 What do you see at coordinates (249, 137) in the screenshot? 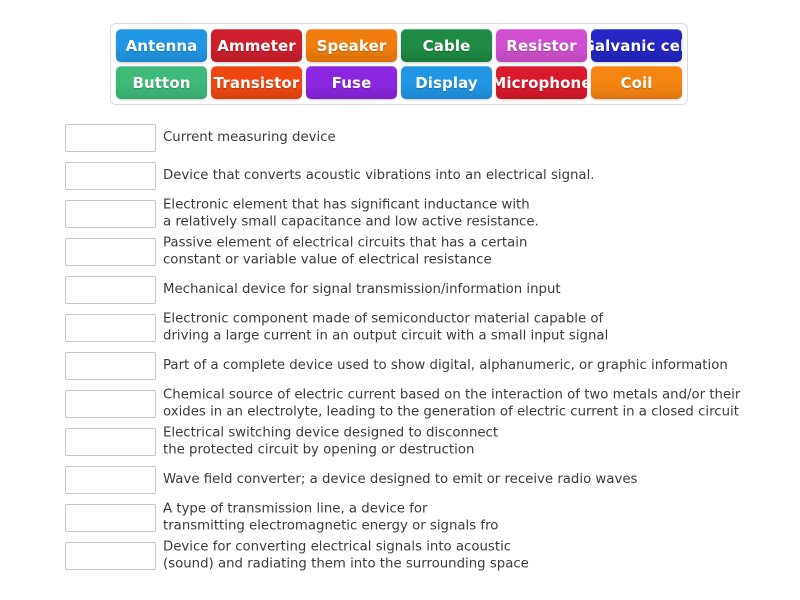
I see `definition-text: Current measuring device` at bounding box center [249, 137].